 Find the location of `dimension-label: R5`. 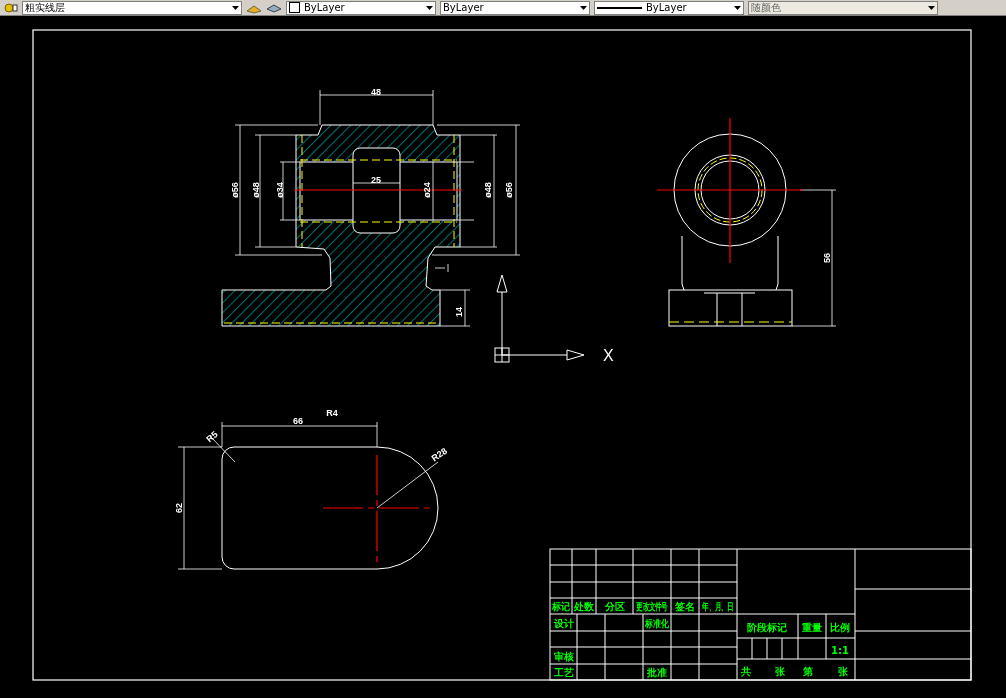

dimension-label: R5 is located at coordinates (212, 437).